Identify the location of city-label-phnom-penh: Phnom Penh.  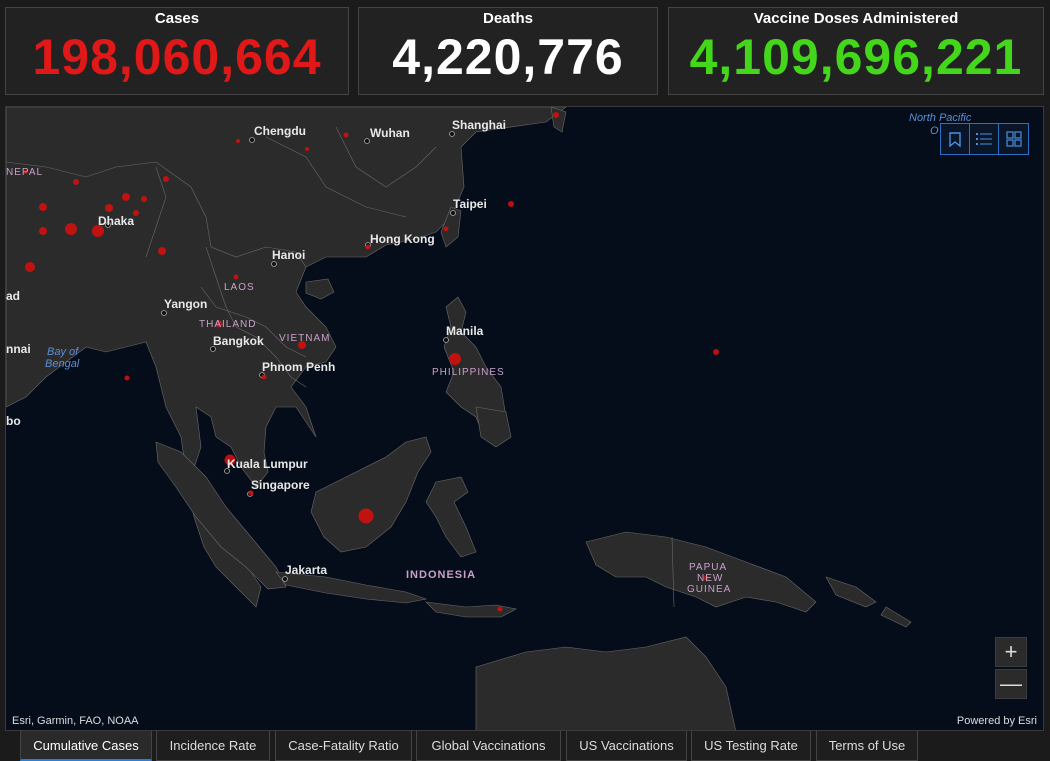
(298, 367).